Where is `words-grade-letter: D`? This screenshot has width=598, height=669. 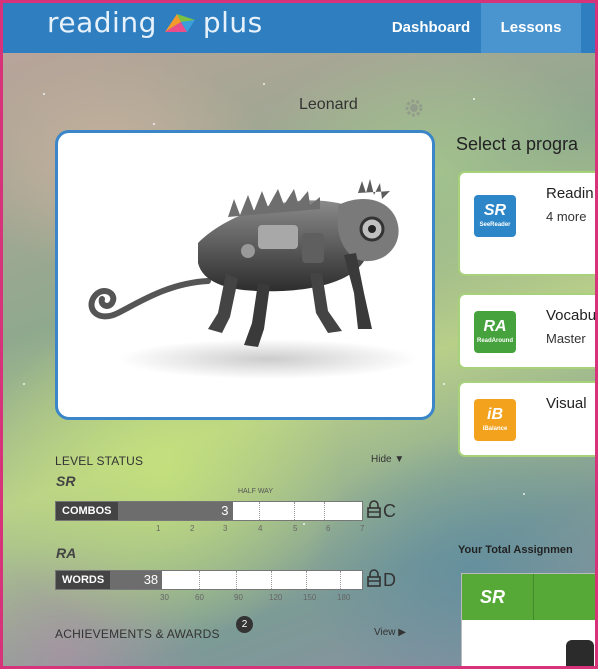 words-grade-letter: D is located at coordinates (389, 580).